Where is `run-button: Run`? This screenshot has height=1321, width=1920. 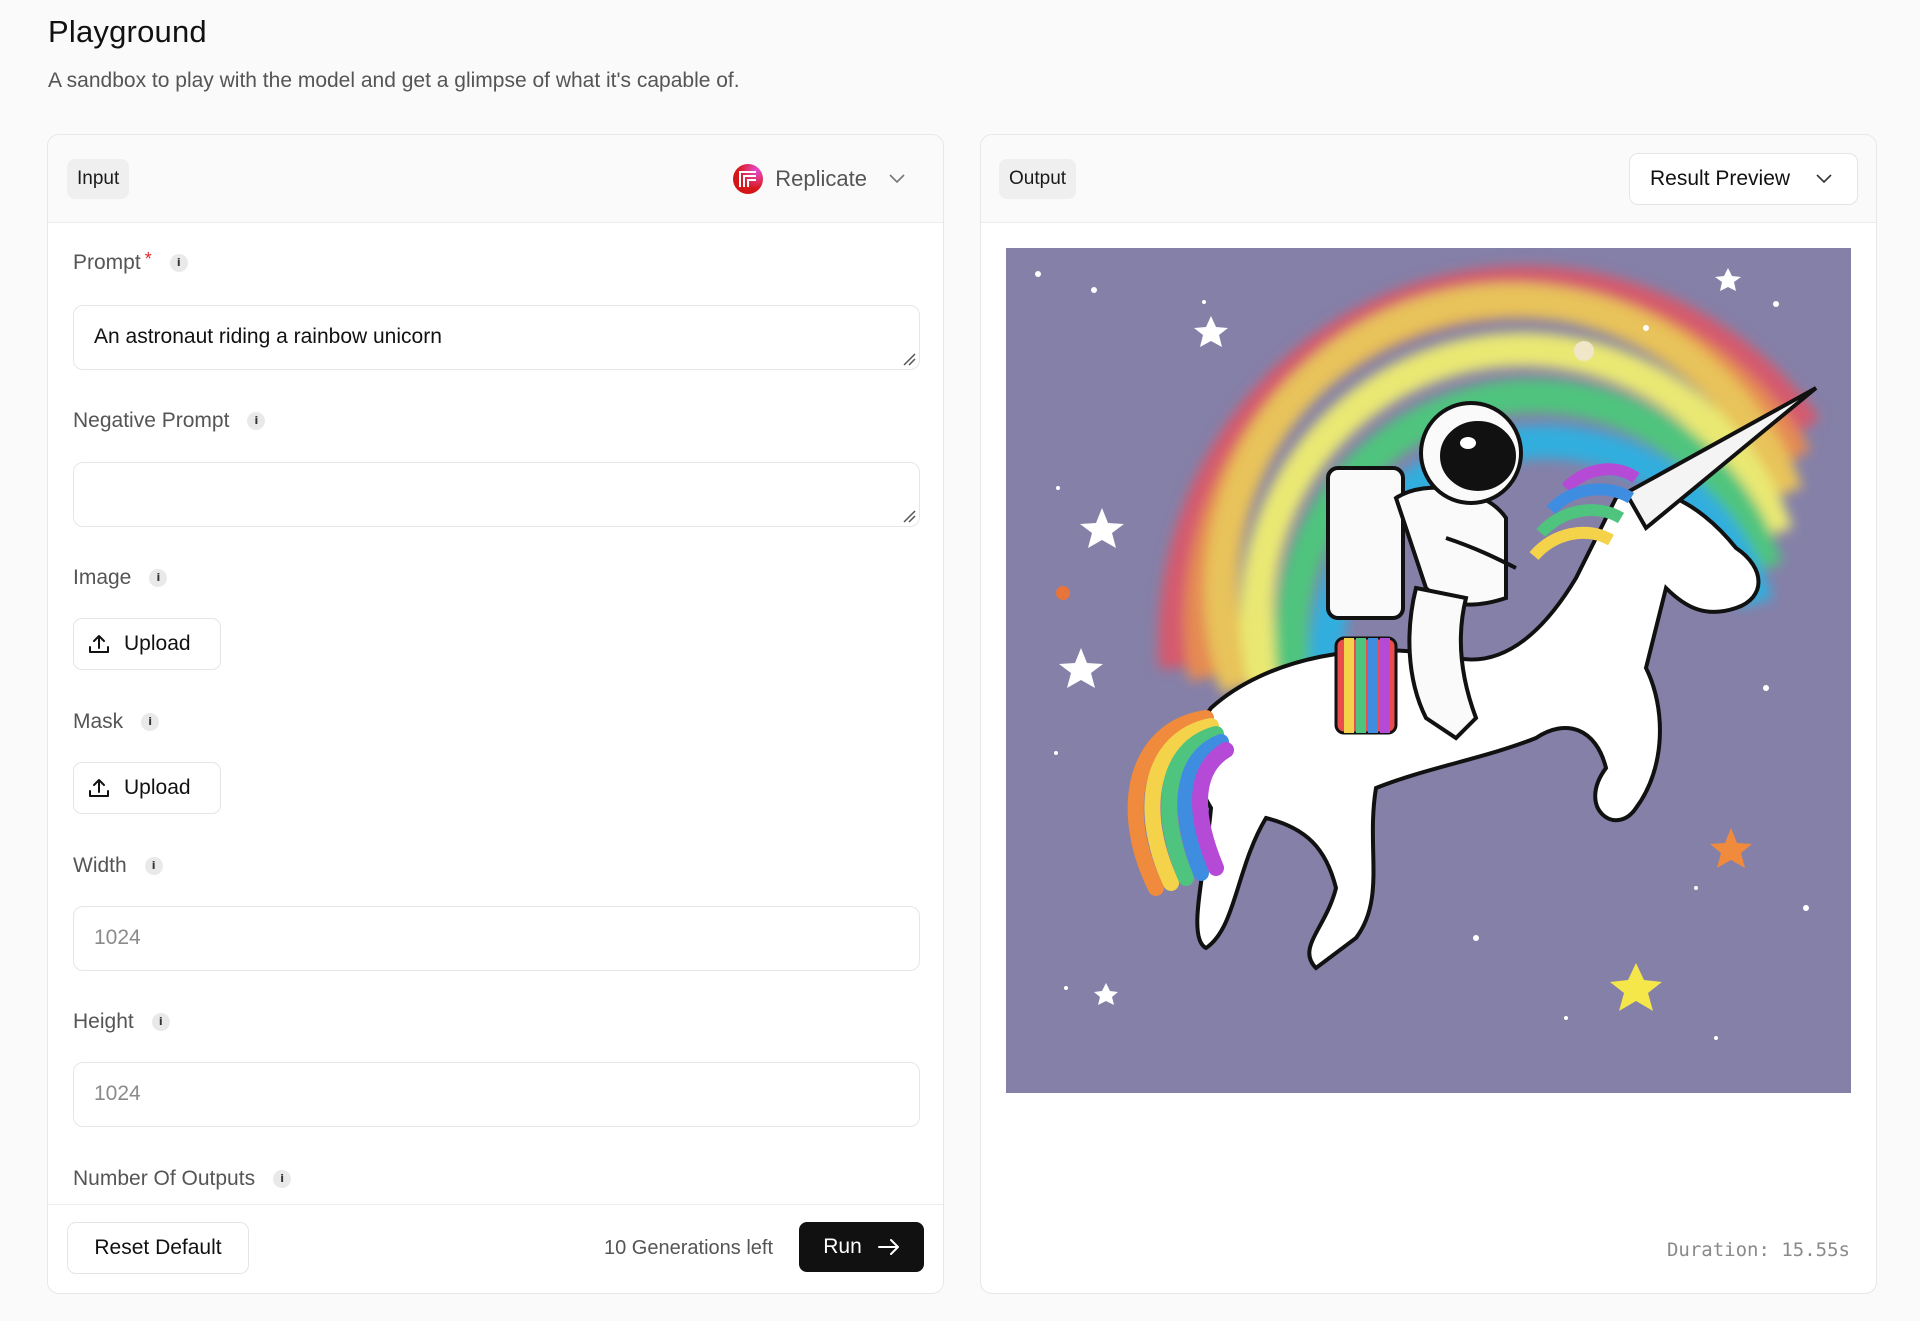 run-button: Run is located at coordinates (861, 1247).